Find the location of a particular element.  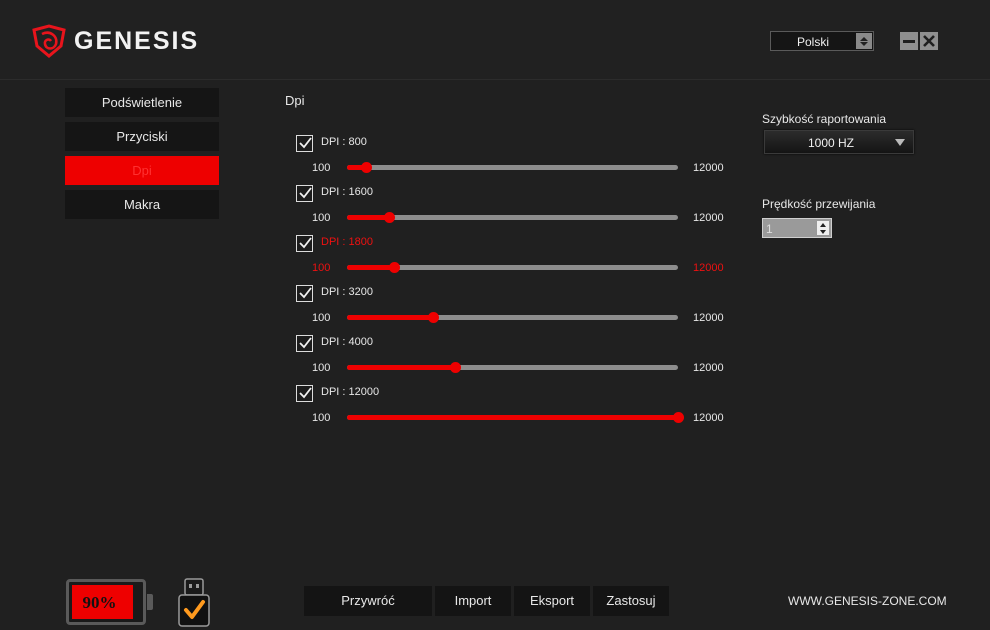

usb-connected-icon is located at coordinates (194, 602).